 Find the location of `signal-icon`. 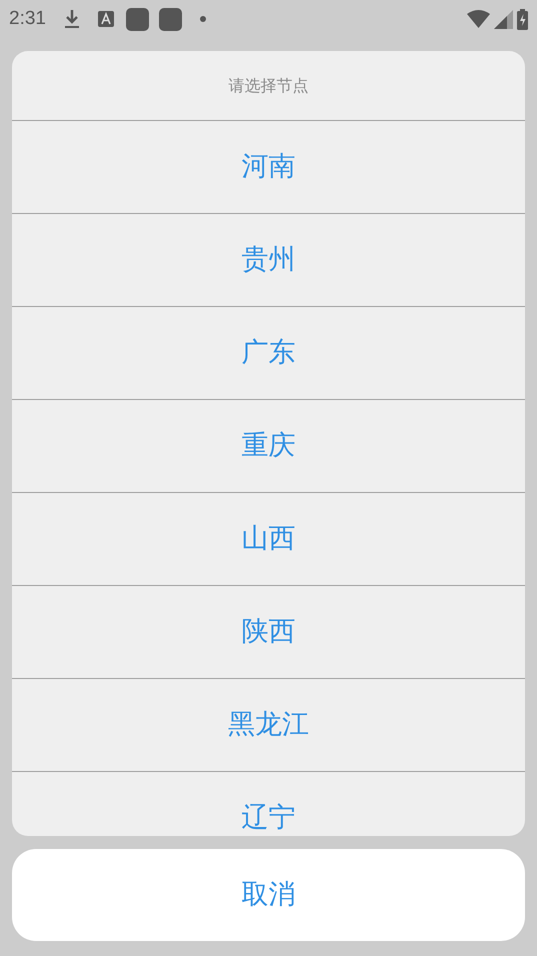

signal-icon is located at coordinates (503, 19).